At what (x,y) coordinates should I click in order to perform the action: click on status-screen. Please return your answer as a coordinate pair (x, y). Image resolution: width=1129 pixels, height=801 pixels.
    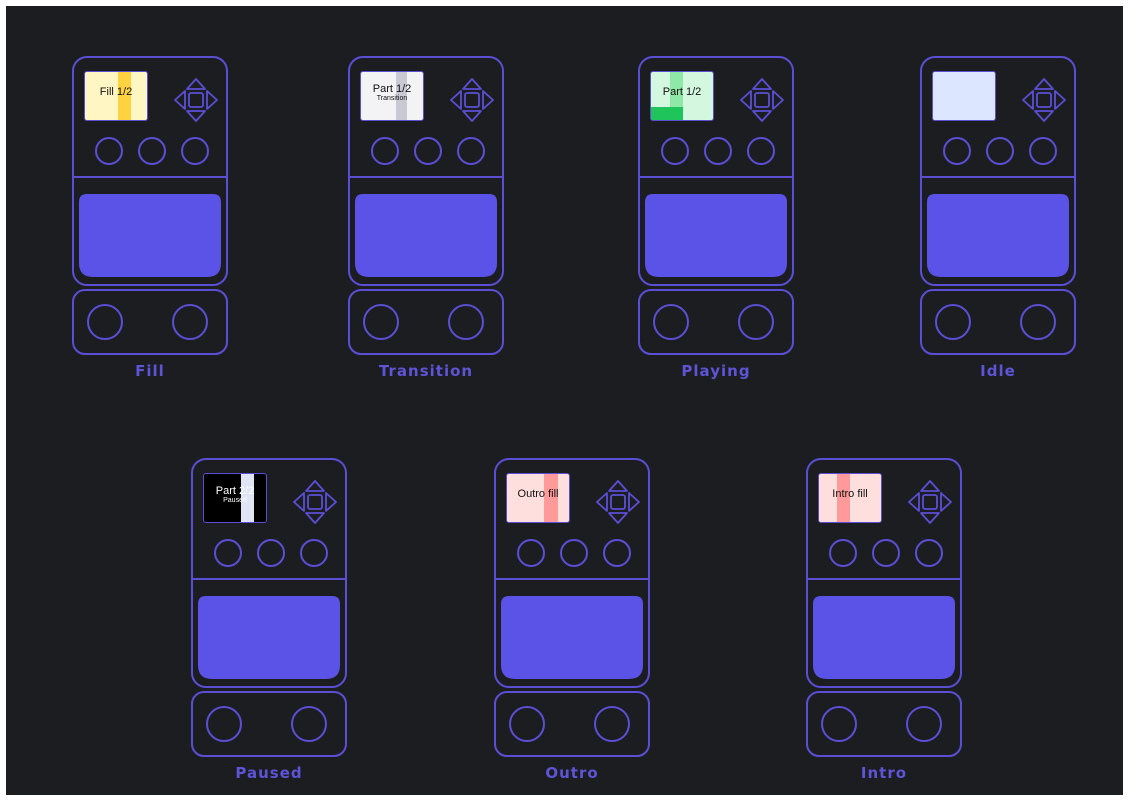
    Looking at the image, I should click on (964, 96).